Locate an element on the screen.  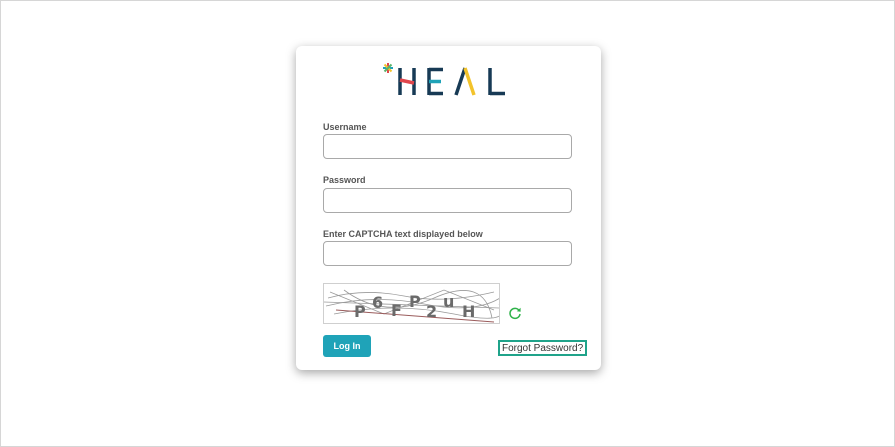
login-button: Log In is located at coordinates (347, 346).